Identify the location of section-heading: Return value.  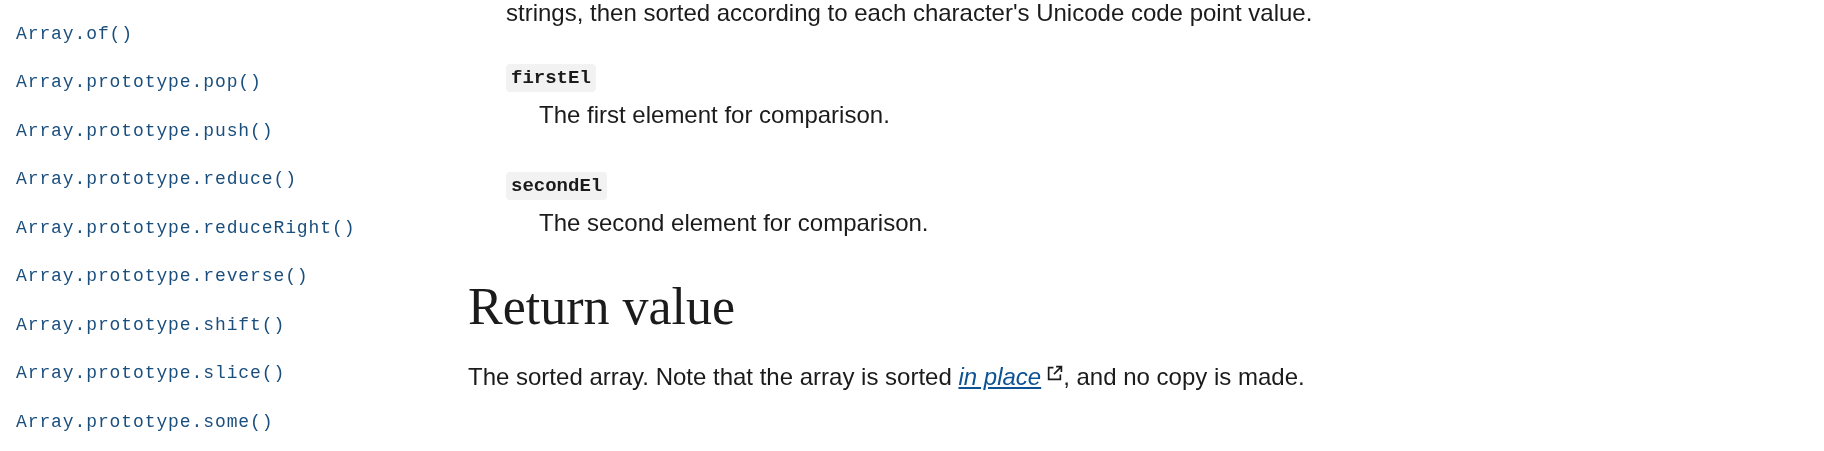
(602, 307).